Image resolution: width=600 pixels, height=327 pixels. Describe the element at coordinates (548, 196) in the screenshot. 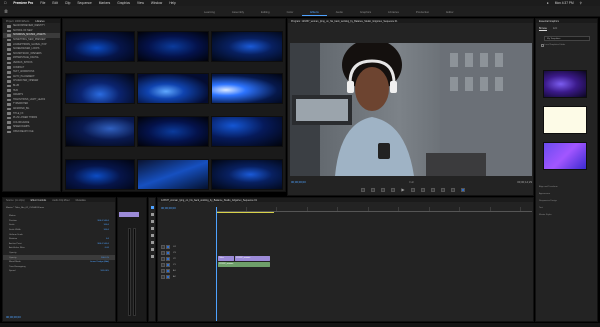

I see `eg-label: Appearance` at that location.